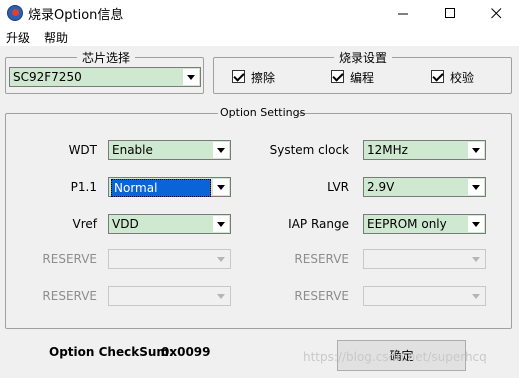 The image size is (519, 378). What do you see at coordinates (69, 259) in the screenshot?
I see `reserve-label-left-1: RESERVE` at bounding box center [69, 259].